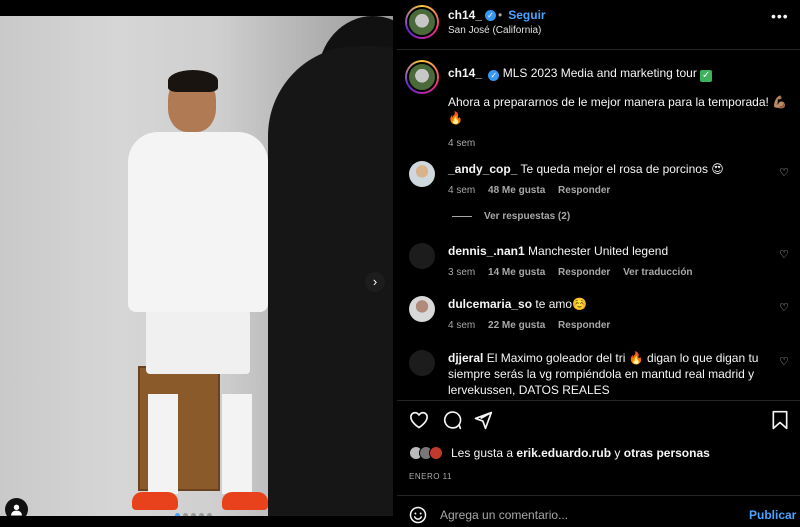 This screenshot has width=800, height=527. I want to click on author-username: ch14_, so click(465, 15).